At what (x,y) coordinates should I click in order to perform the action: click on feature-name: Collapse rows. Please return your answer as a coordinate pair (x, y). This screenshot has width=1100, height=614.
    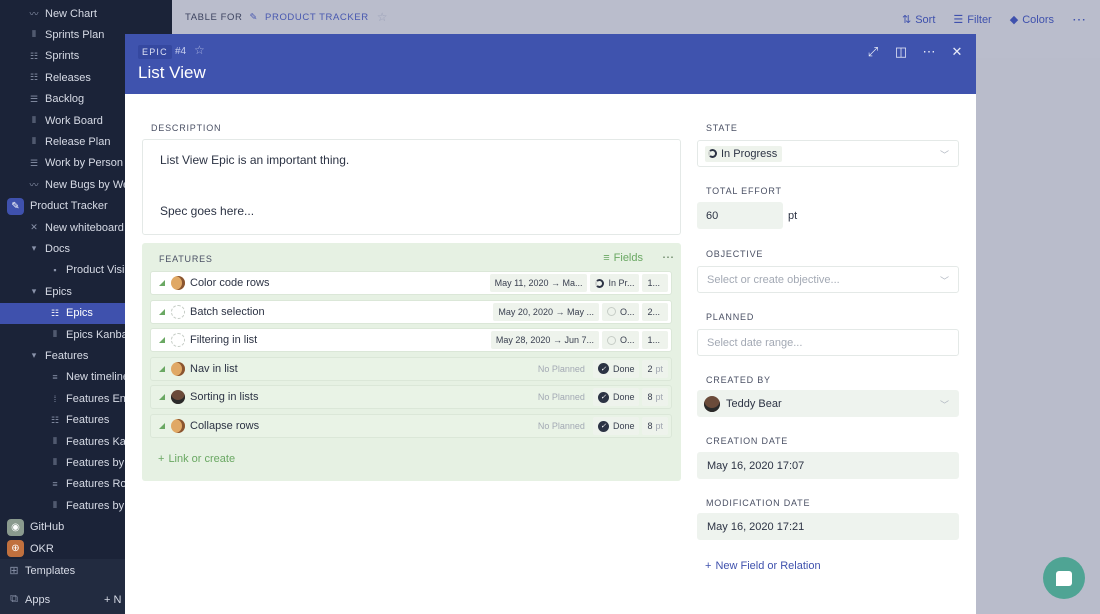
    Looking at the image, I should click on (225, 426).